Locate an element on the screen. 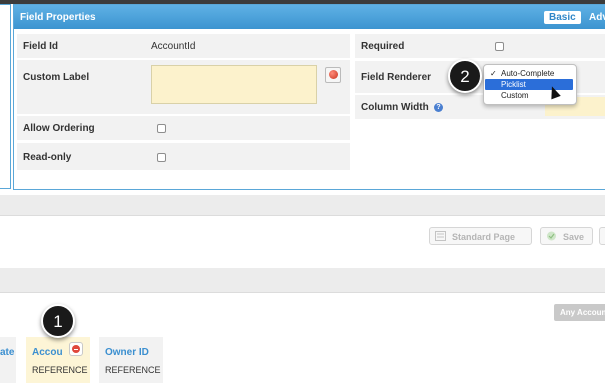  step-marker-1: 1 is located at coordinates (58, 321).